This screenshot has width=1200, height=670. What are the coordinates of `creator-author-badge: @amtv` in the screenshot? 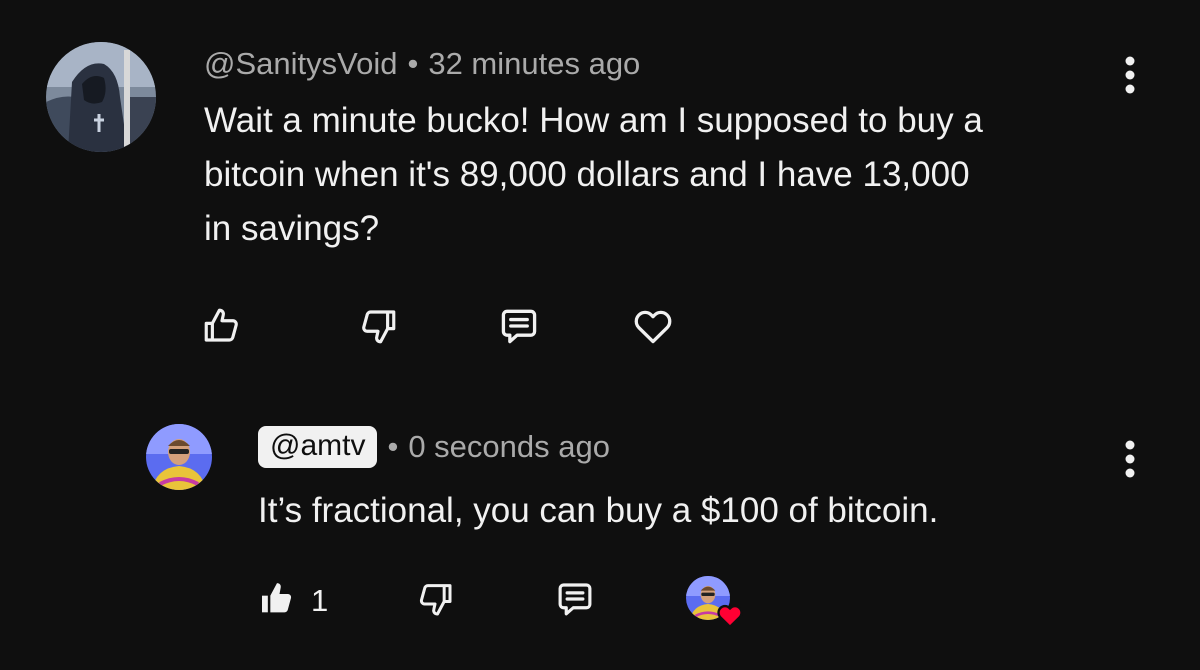 It's located at (318, 447).